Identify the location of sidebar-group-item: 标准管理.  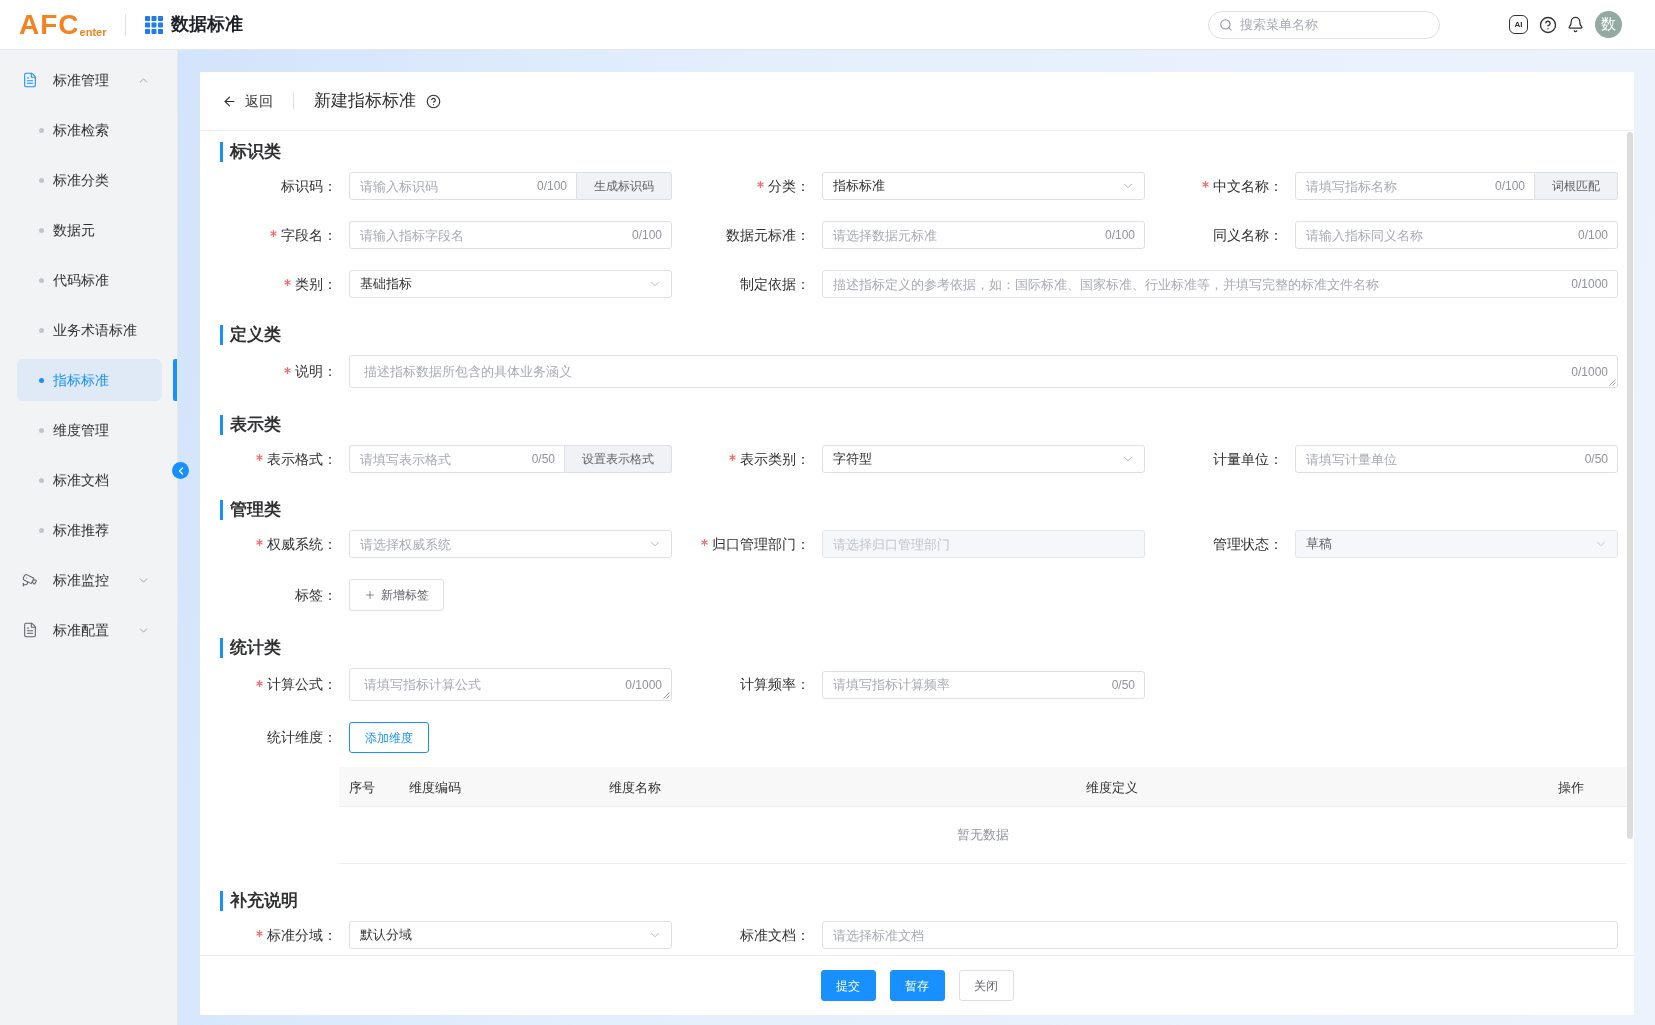
(88, 80).